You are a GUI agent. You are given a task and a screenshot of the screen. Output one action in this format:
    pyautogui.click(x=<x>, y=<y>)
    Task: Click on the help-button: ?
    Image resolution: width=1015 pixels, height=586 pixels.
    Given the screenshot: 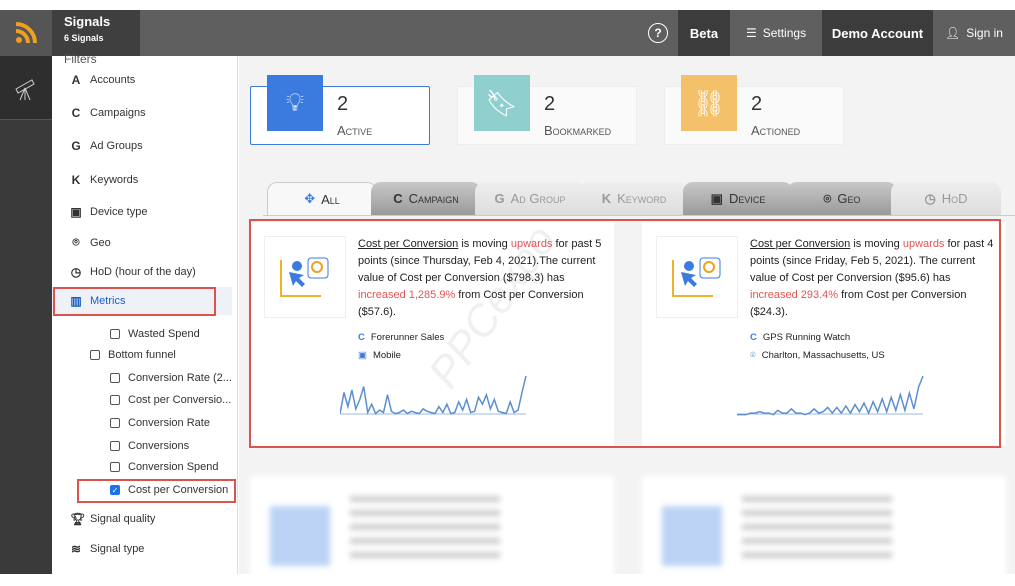 What is the action you would take?
    pyautogui.click(x=658, y=33)
    